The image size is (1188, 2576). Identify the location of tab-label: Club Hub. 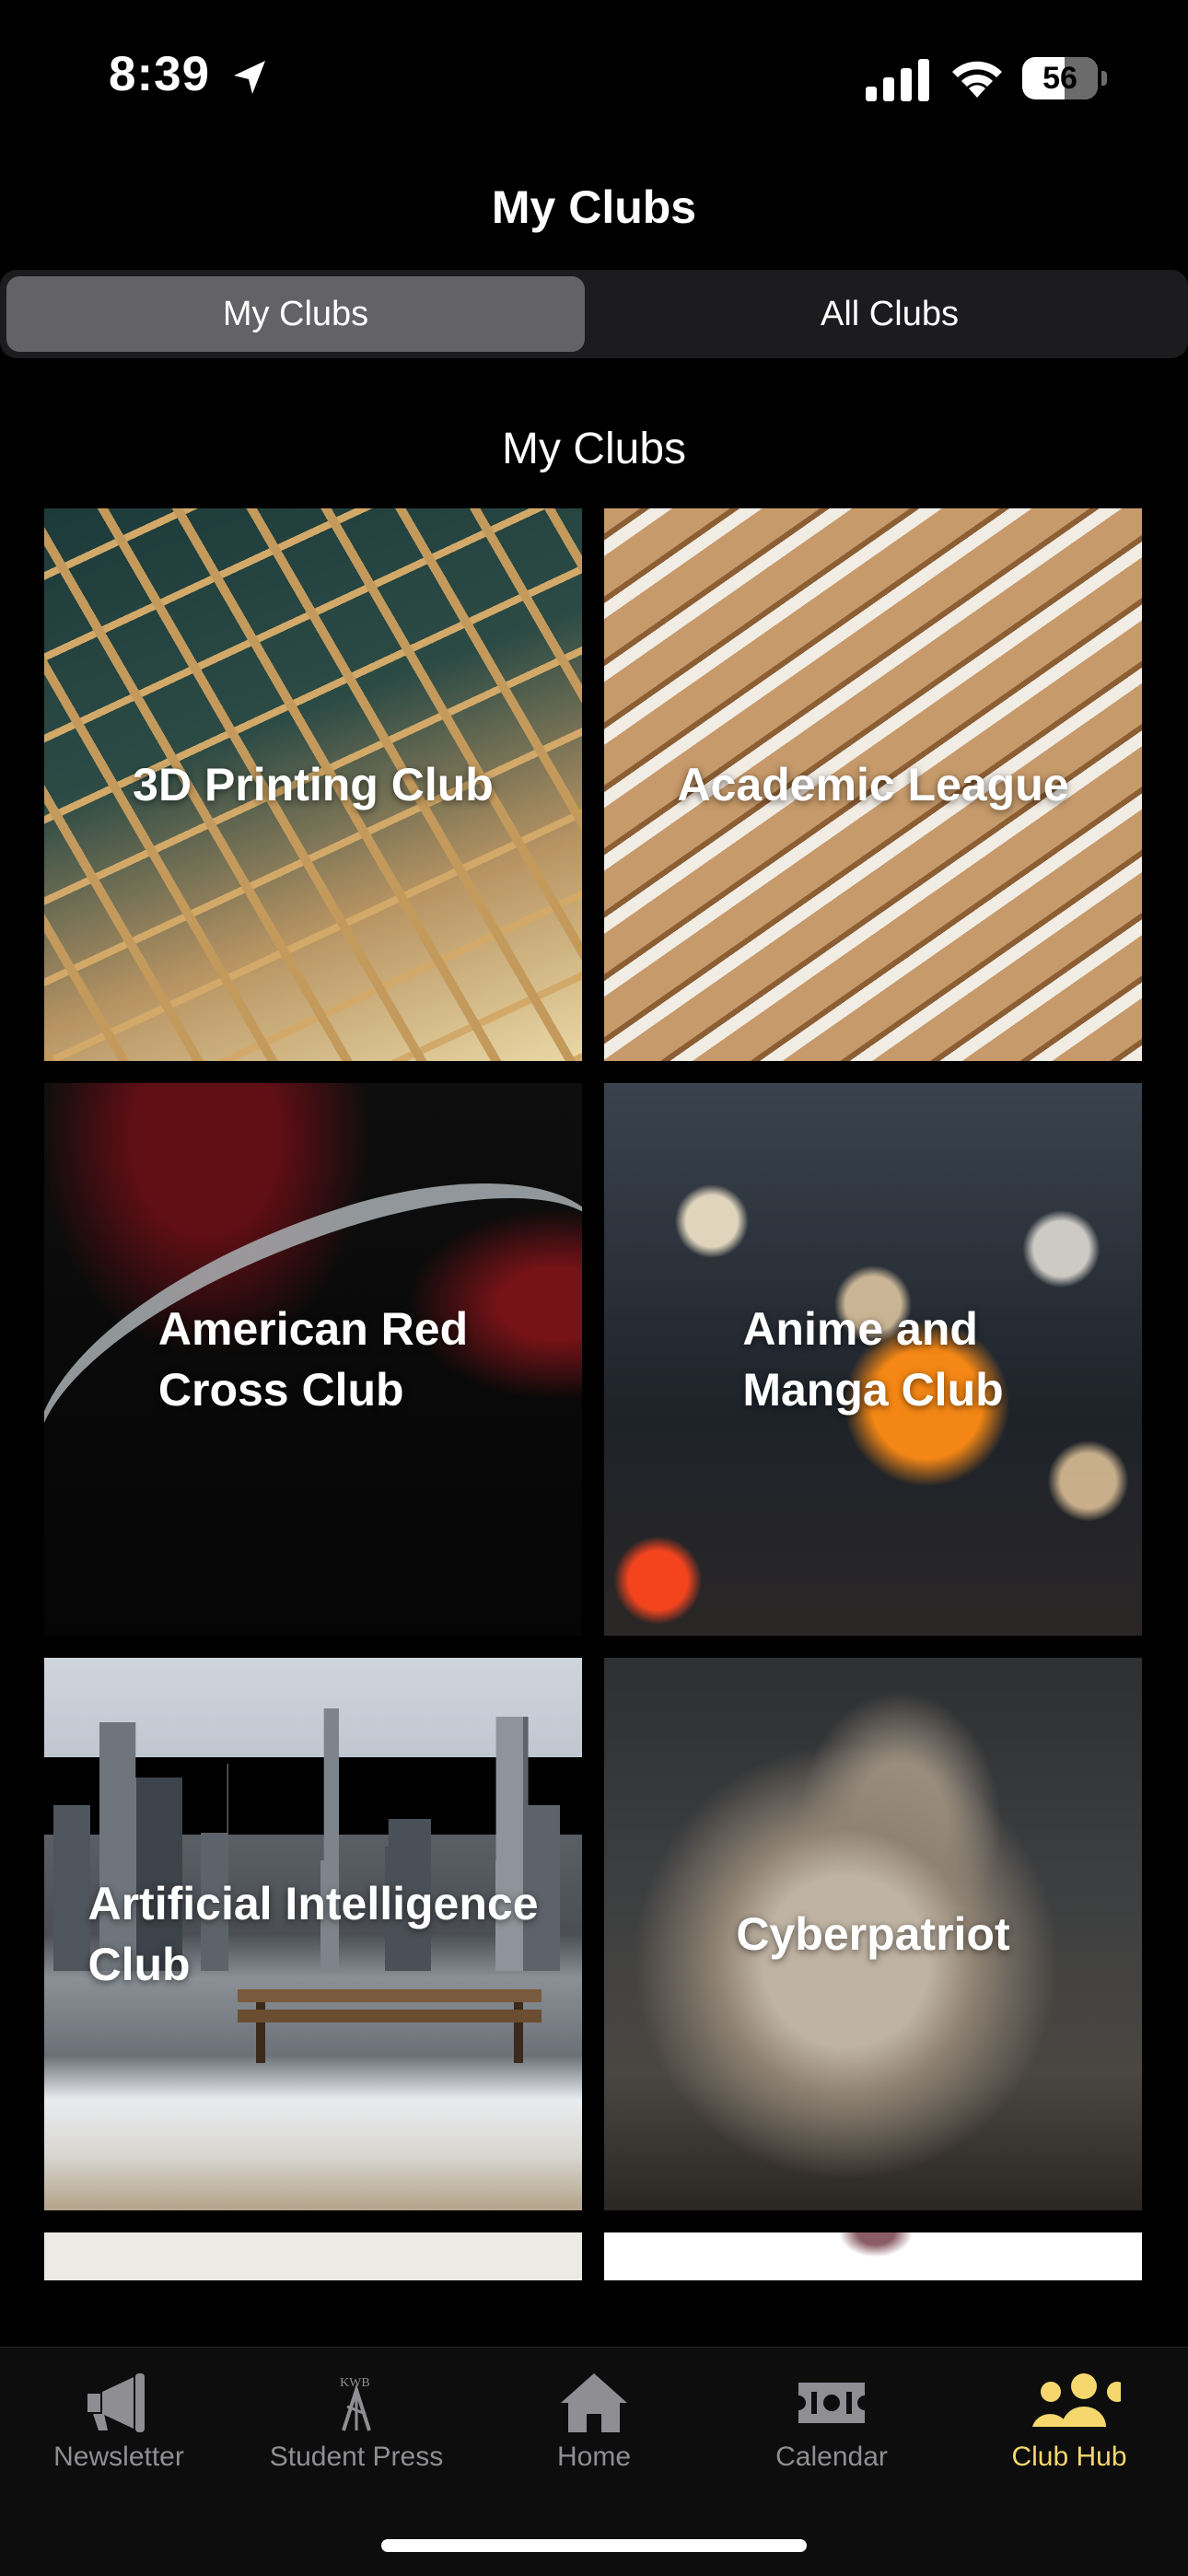
(1069, 2457).